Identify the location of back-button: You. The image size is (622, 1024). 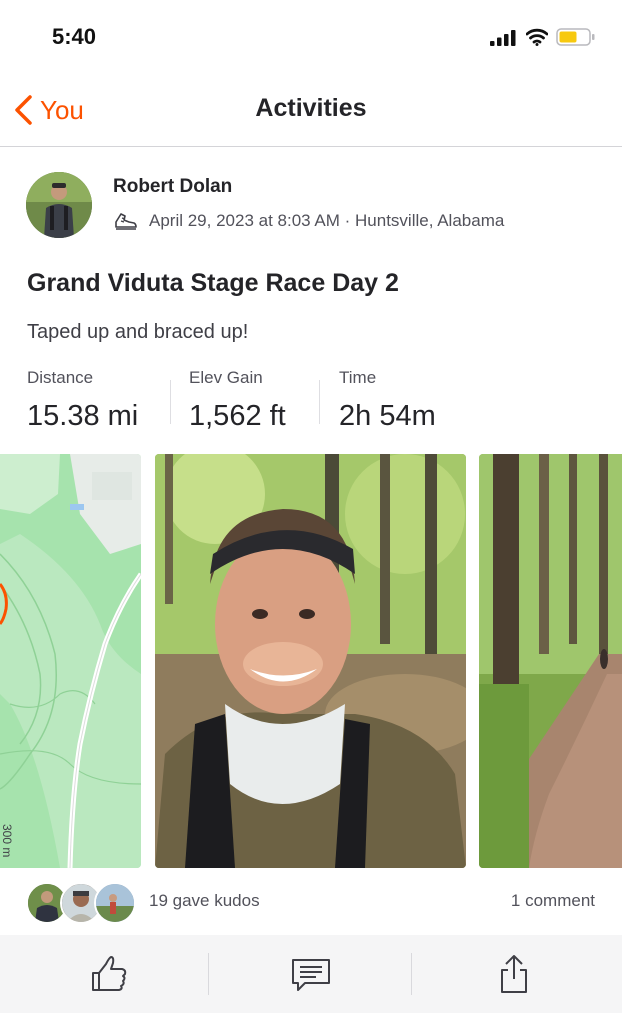
(48, 110).